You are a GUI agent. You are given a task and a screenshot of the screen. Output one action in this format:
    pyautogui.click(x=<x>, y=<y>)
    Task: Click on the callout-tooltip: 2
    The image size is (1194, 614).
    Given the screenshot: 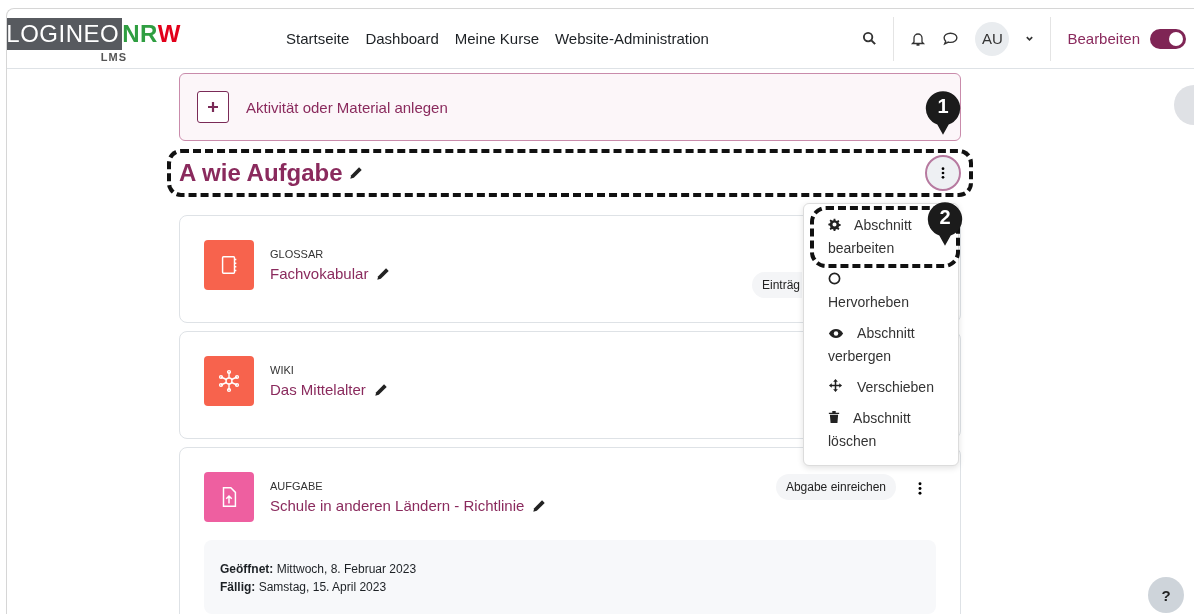 What is the action you would take?
    pyautogui.click(x=945, y=224)
    